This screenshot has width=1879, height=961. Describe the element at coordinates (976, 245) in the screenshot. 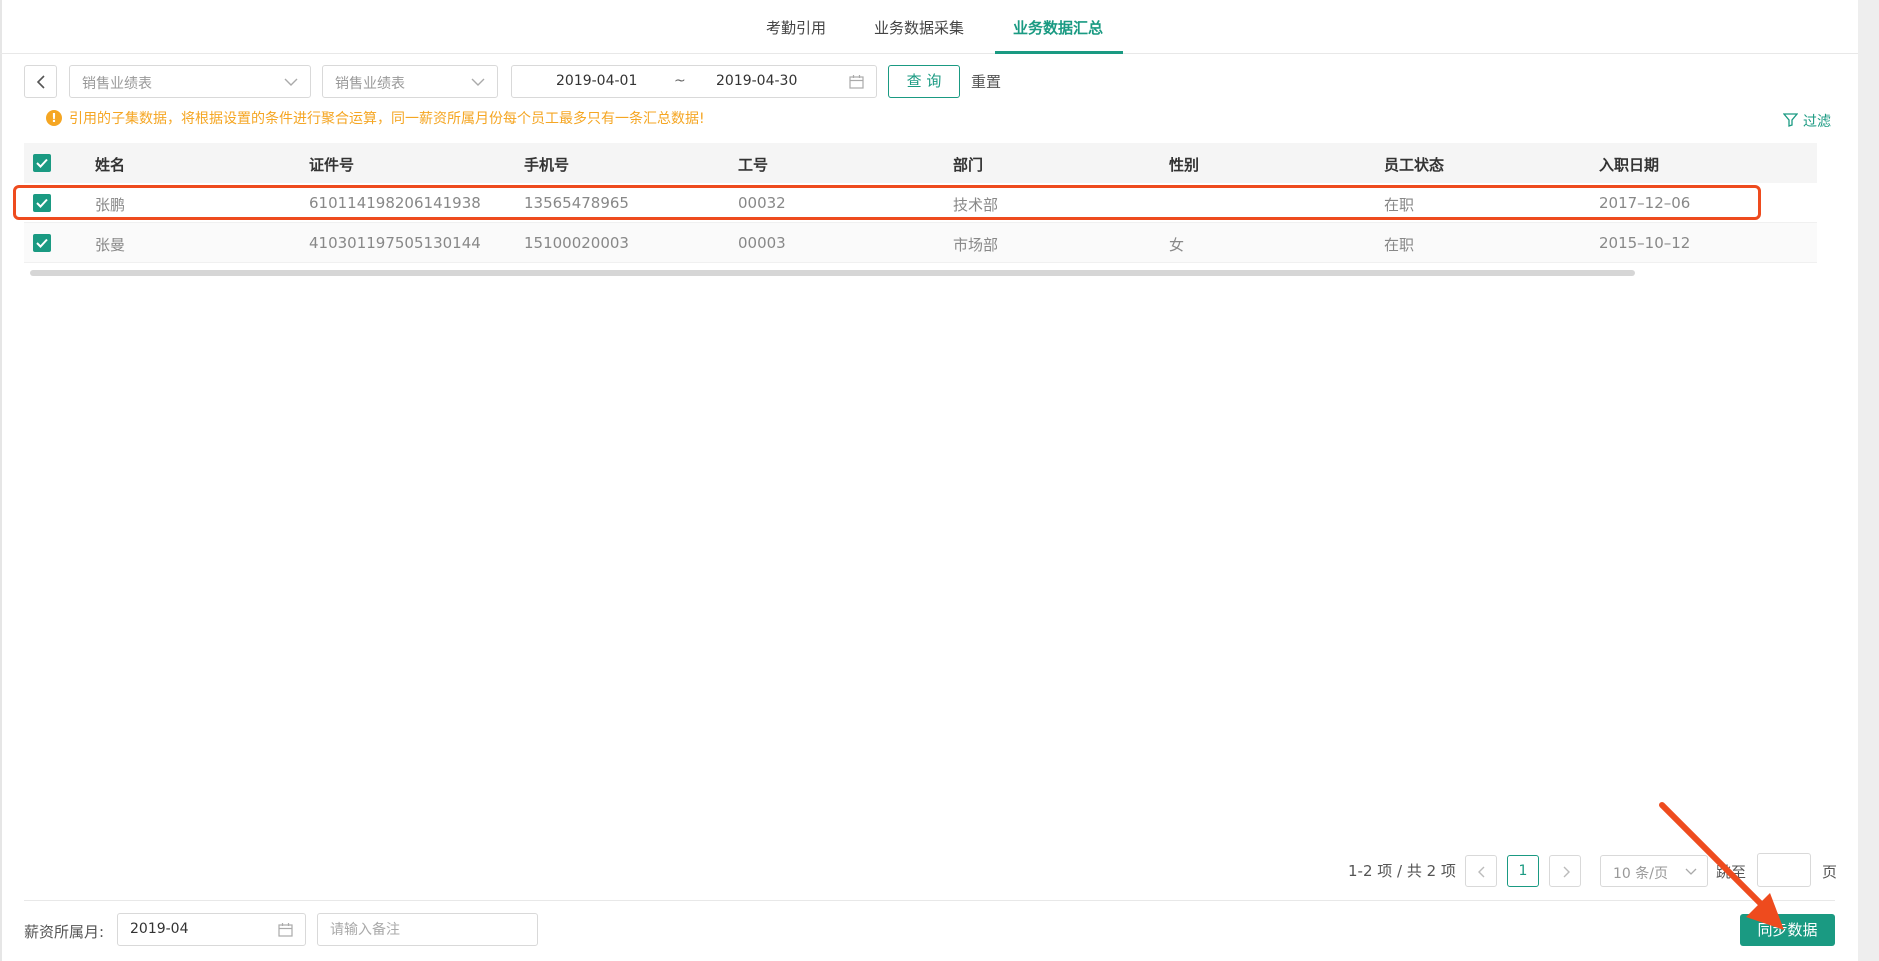

I see `cell-department: 市场部` at that location.